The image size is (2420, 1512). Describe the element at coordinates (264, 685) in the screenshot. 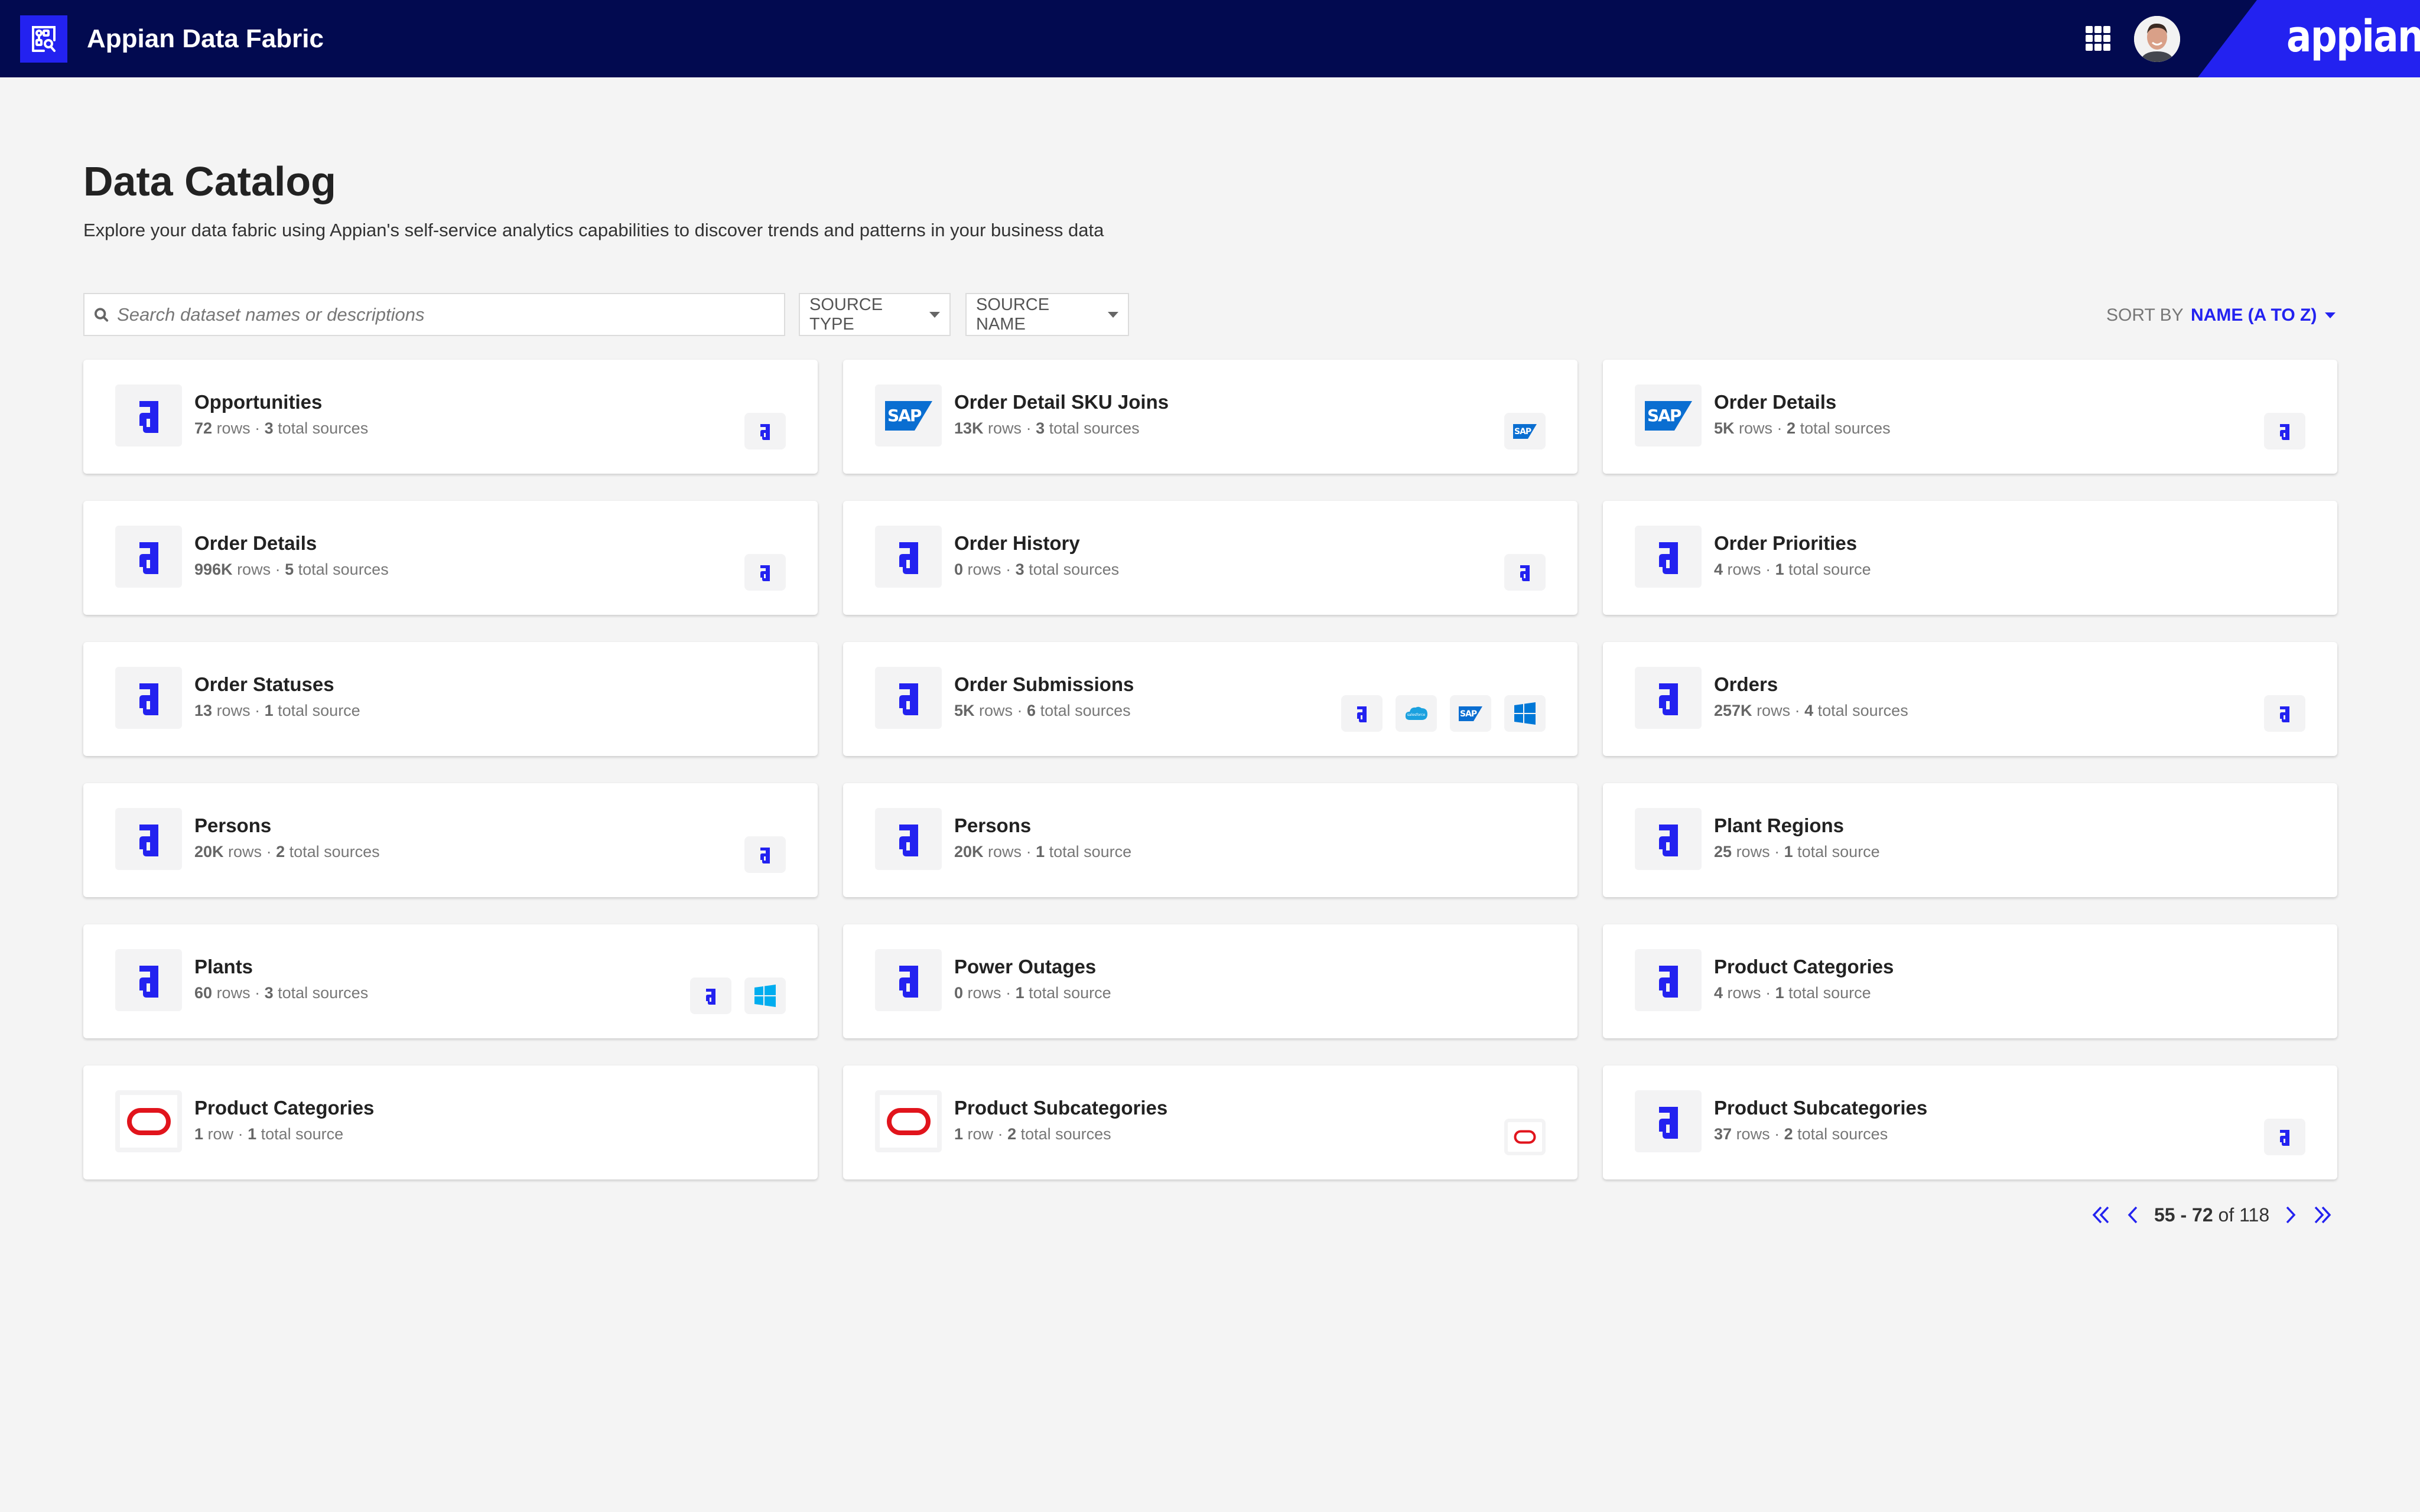

I see `dataset-name: Order Statuses` at that location.